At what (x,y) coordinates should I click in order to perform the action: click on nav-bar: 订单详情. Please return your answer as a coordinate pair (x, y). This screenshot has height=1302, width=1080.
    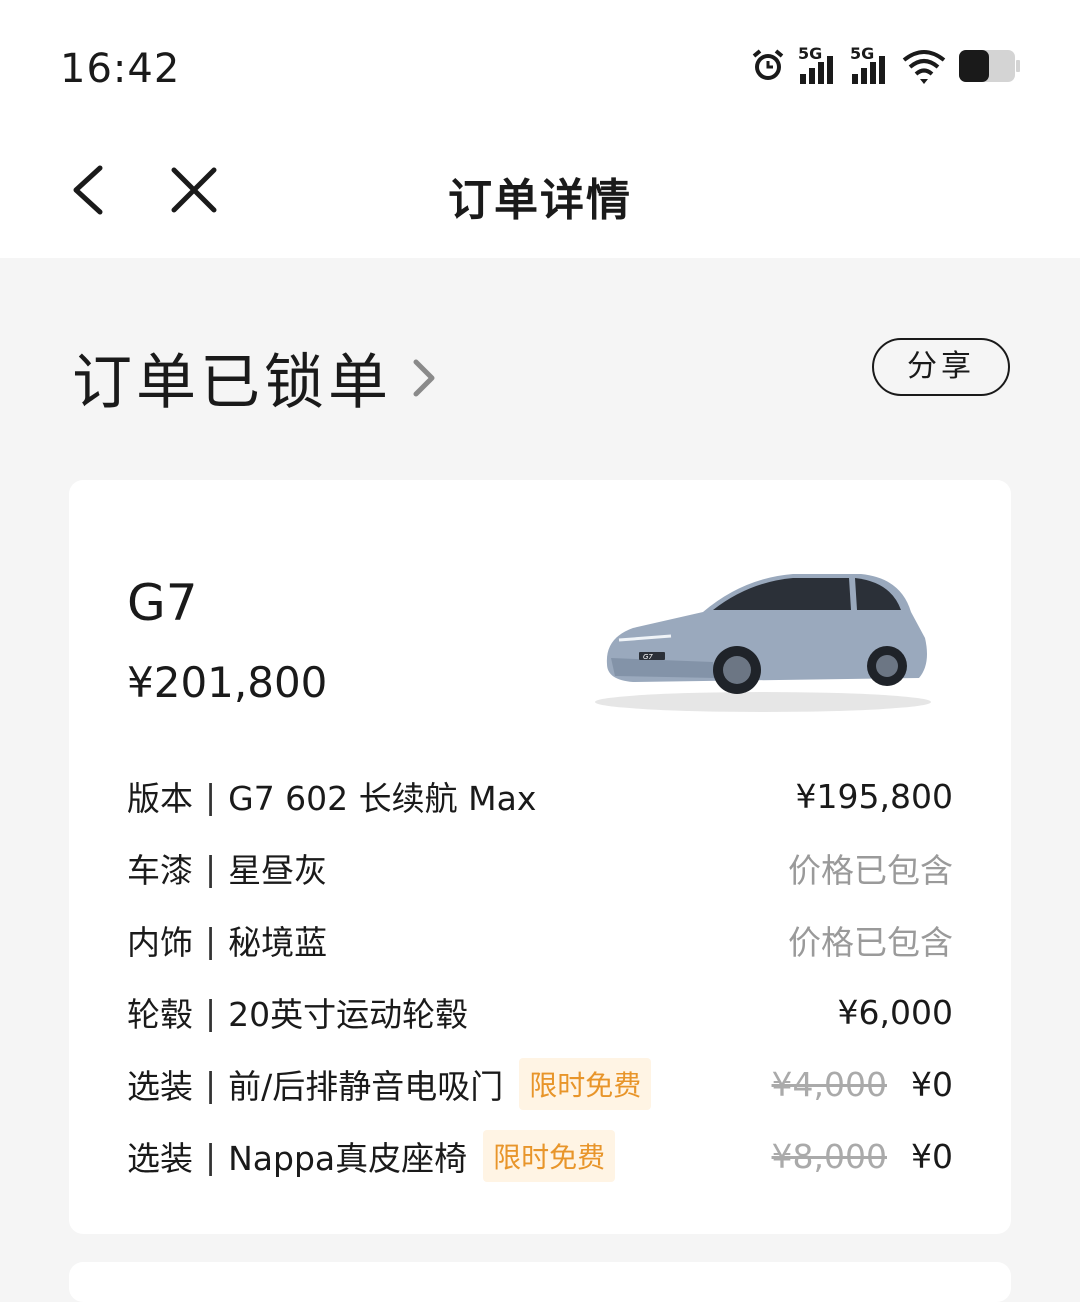
    Looking at the image, I should click on (540, 190).